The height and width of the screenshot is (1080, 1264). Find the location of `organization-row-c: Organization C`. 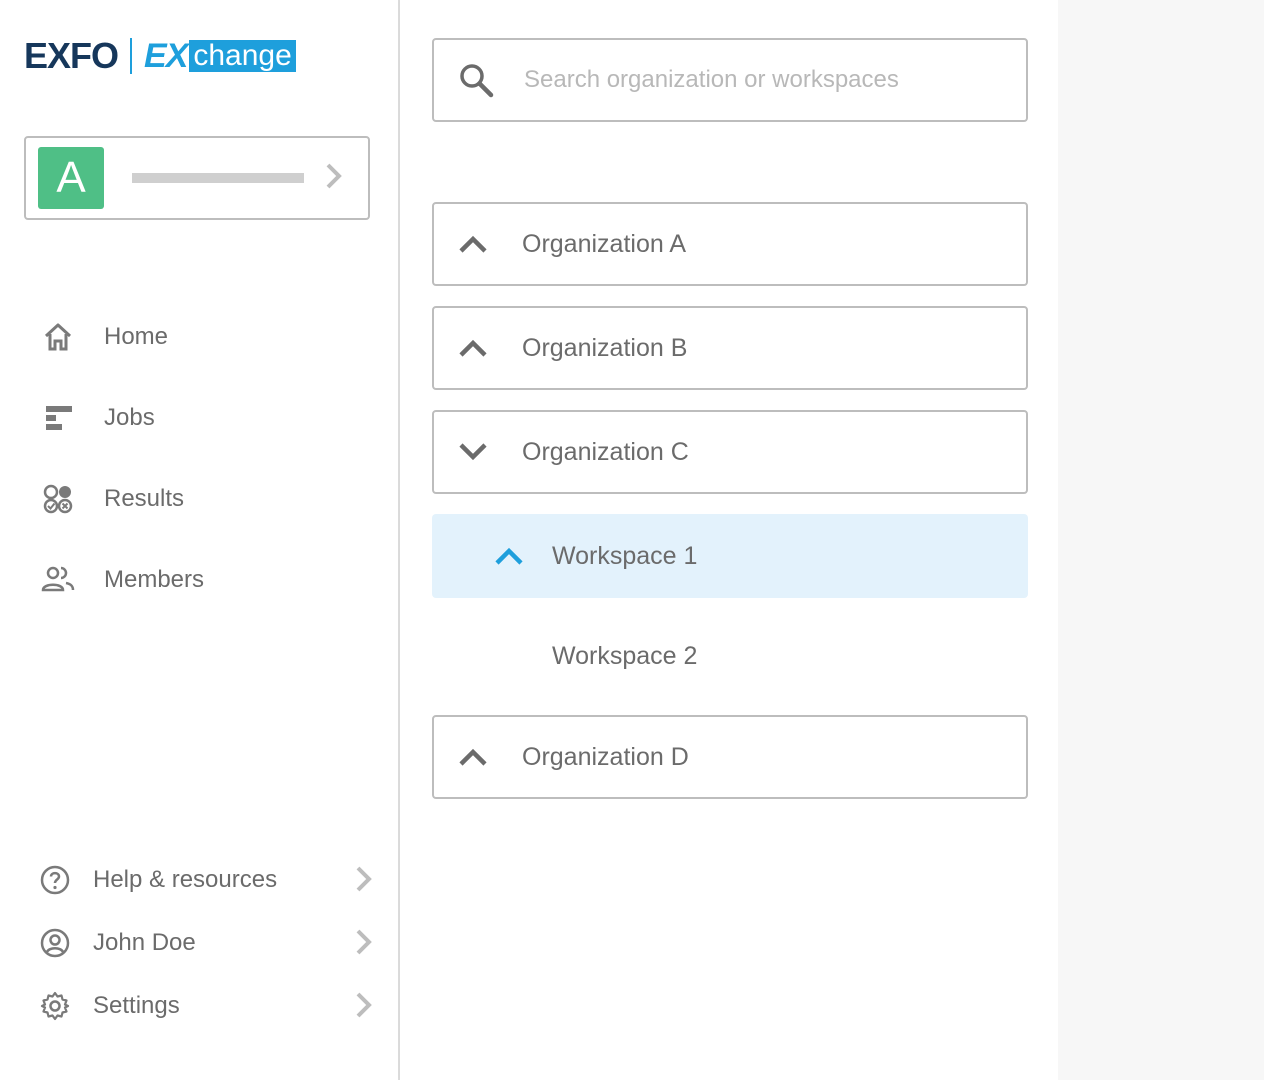

organization-row-c: Organization C is located at coordinates (730, 452).